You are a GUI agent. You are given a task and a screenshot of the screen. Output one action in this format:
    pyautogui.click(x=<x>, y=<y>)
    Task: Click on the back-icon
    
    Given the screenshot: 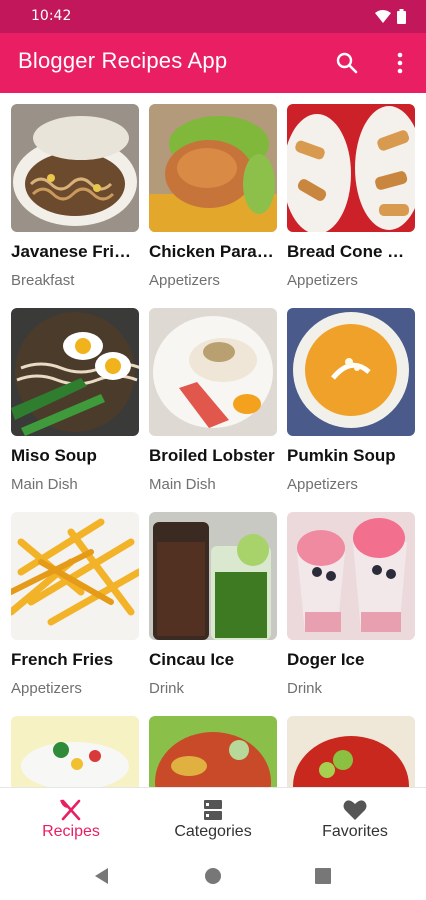 What is the action you would take?
    pyautogui.click(x=102, y=876)
    